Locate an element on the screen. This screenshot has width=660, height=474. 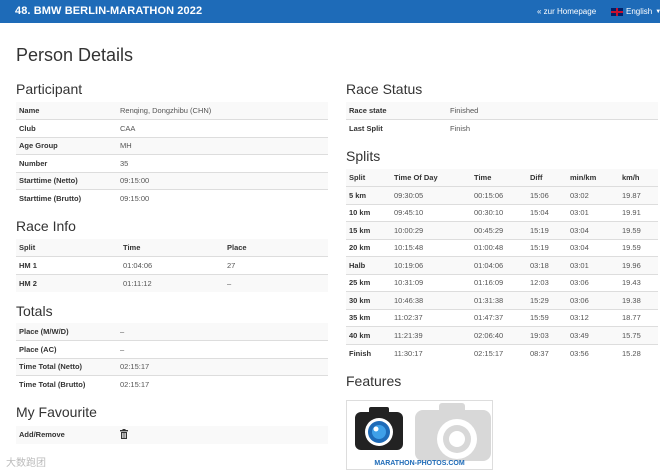
column-header: Time Of Day is located at coordinates (431, 178).